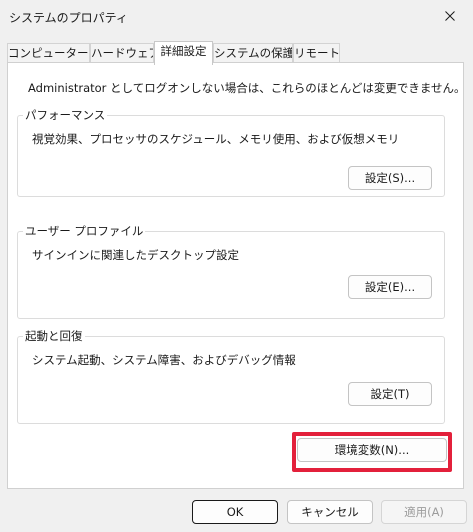  What do you see at coordinates (54, 336) in the screenshot?
I see `startup-recovery-group-title: 起動と回復` at bounding box center [54, 336].